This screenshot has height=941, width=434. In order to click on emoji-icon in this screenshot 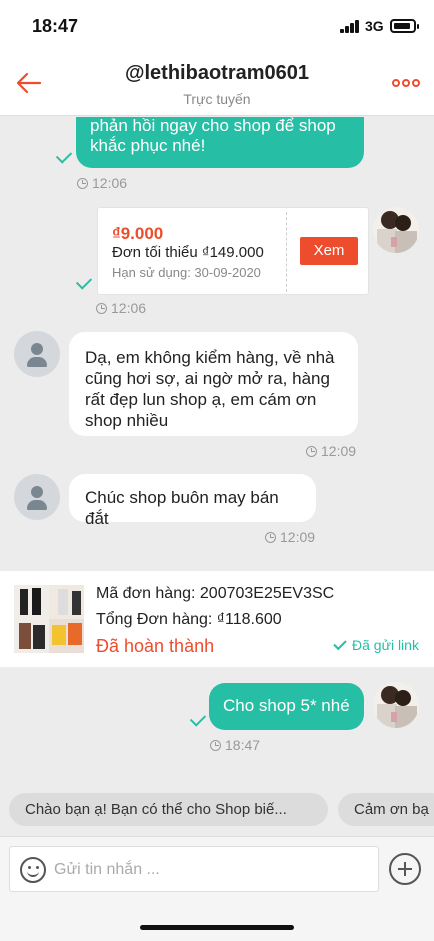, I will do `click(33, 870)`.